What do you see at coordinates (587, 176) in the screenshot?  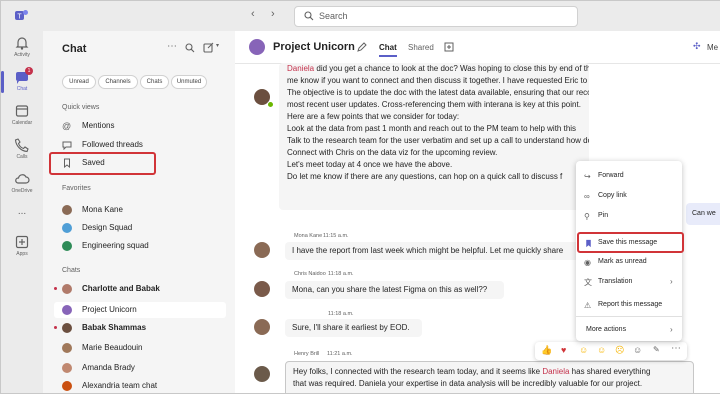 I see `forward-icon: ↪` at bounding box center [587, 176].